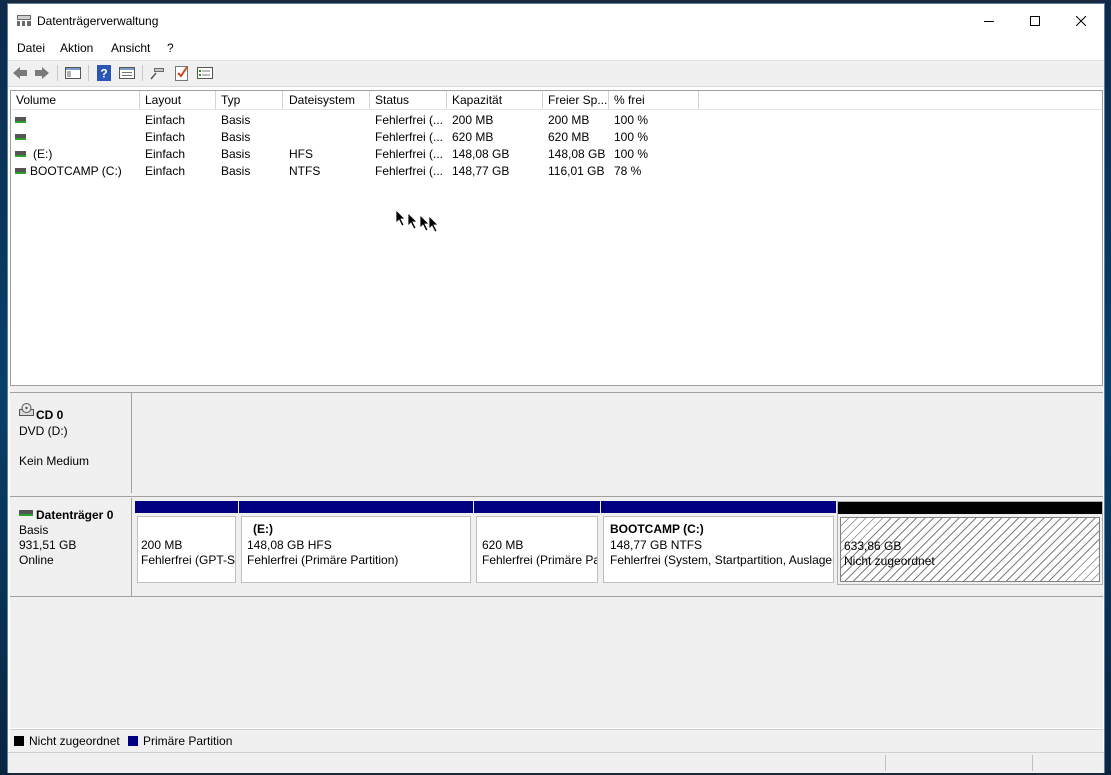 The image size is (1111, 775). What do you see at coordinates (230, 101) in the screenshot?
I see `column-header-typ: Typ` at bounding box center [230, 101].